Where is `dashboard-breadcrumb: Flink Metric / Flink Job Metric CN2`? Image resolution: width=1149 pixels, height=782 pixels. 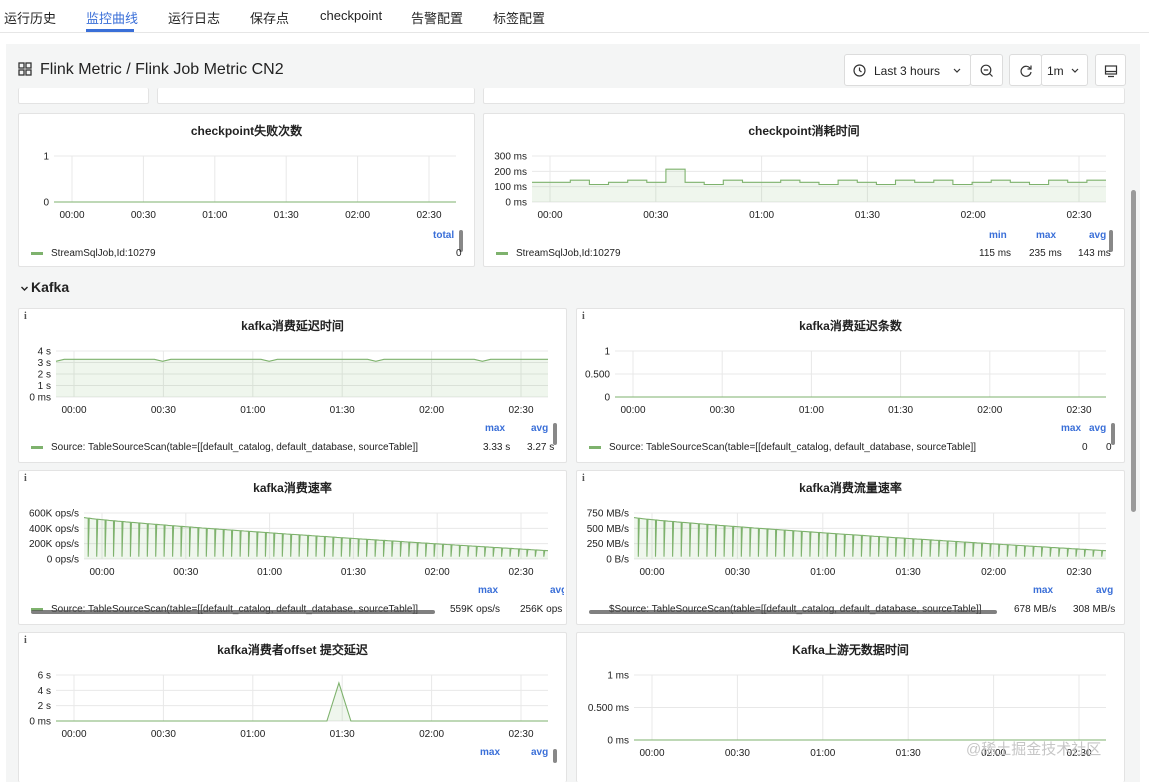
dashboard-breadcrumb: Flink Metric / Flink Job Metric CN2 is located at coordinates (162, 70).